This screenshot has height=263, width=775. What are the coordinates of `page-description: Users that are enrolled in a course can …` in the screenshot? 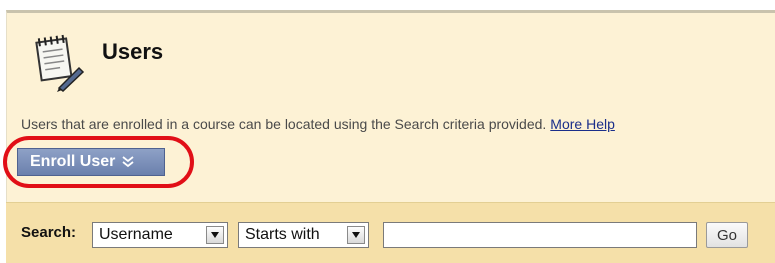 It's located at (318, 124).